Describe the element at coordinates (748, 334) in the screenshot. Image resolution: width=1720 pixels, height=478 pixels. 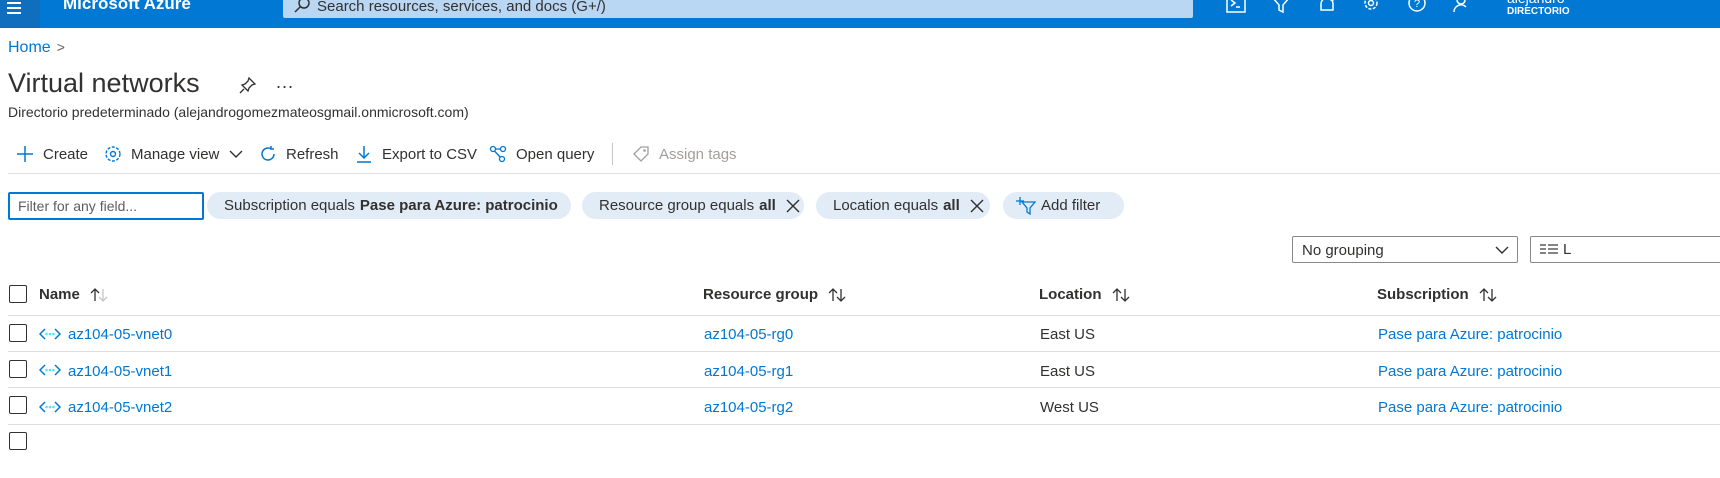
I see `resource-group-link: az104-05-rg0` at that location.